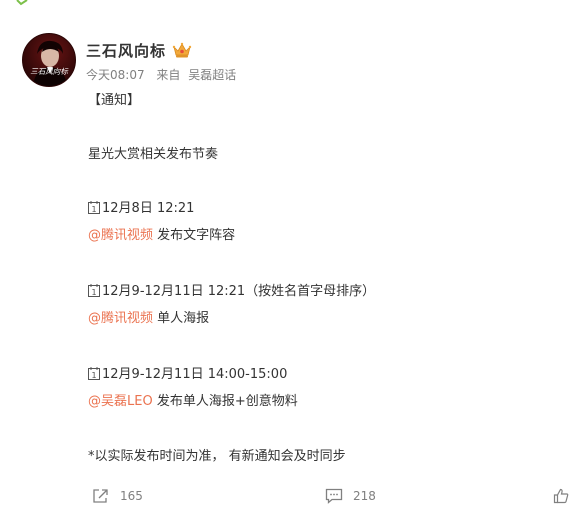 The width and height of the screenshot is (569, 517). Describe the element at coordinates (114, 100) in the screenshot. I see `notice-label: 【通知】` at that location.